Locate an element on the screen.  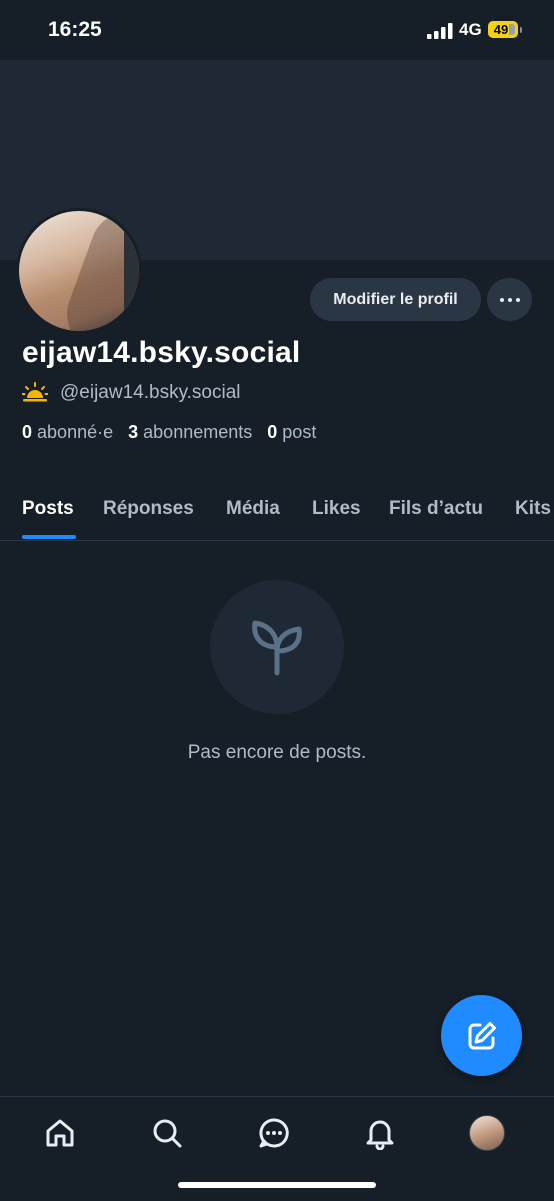
edit-profile-button: Modifier le profil is located at coordinates (395, 299).